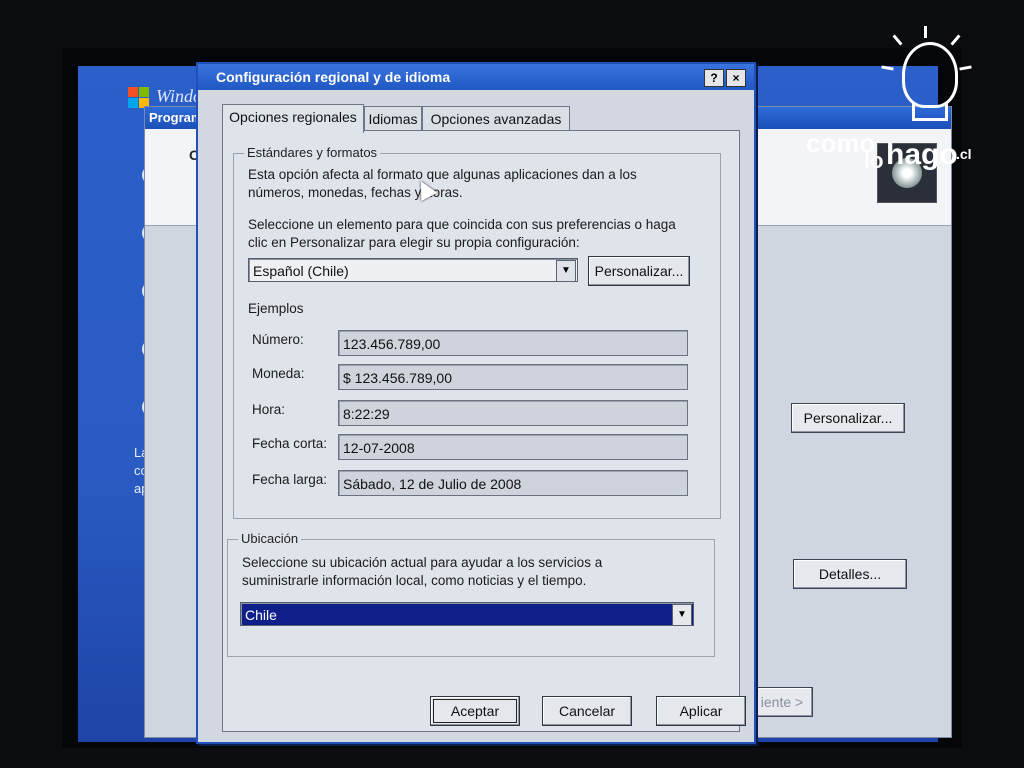 Image resolution: width=1024 pixels, height=768 pixels. I want to click on wizard-next-button: iente >, so click(782, 702).